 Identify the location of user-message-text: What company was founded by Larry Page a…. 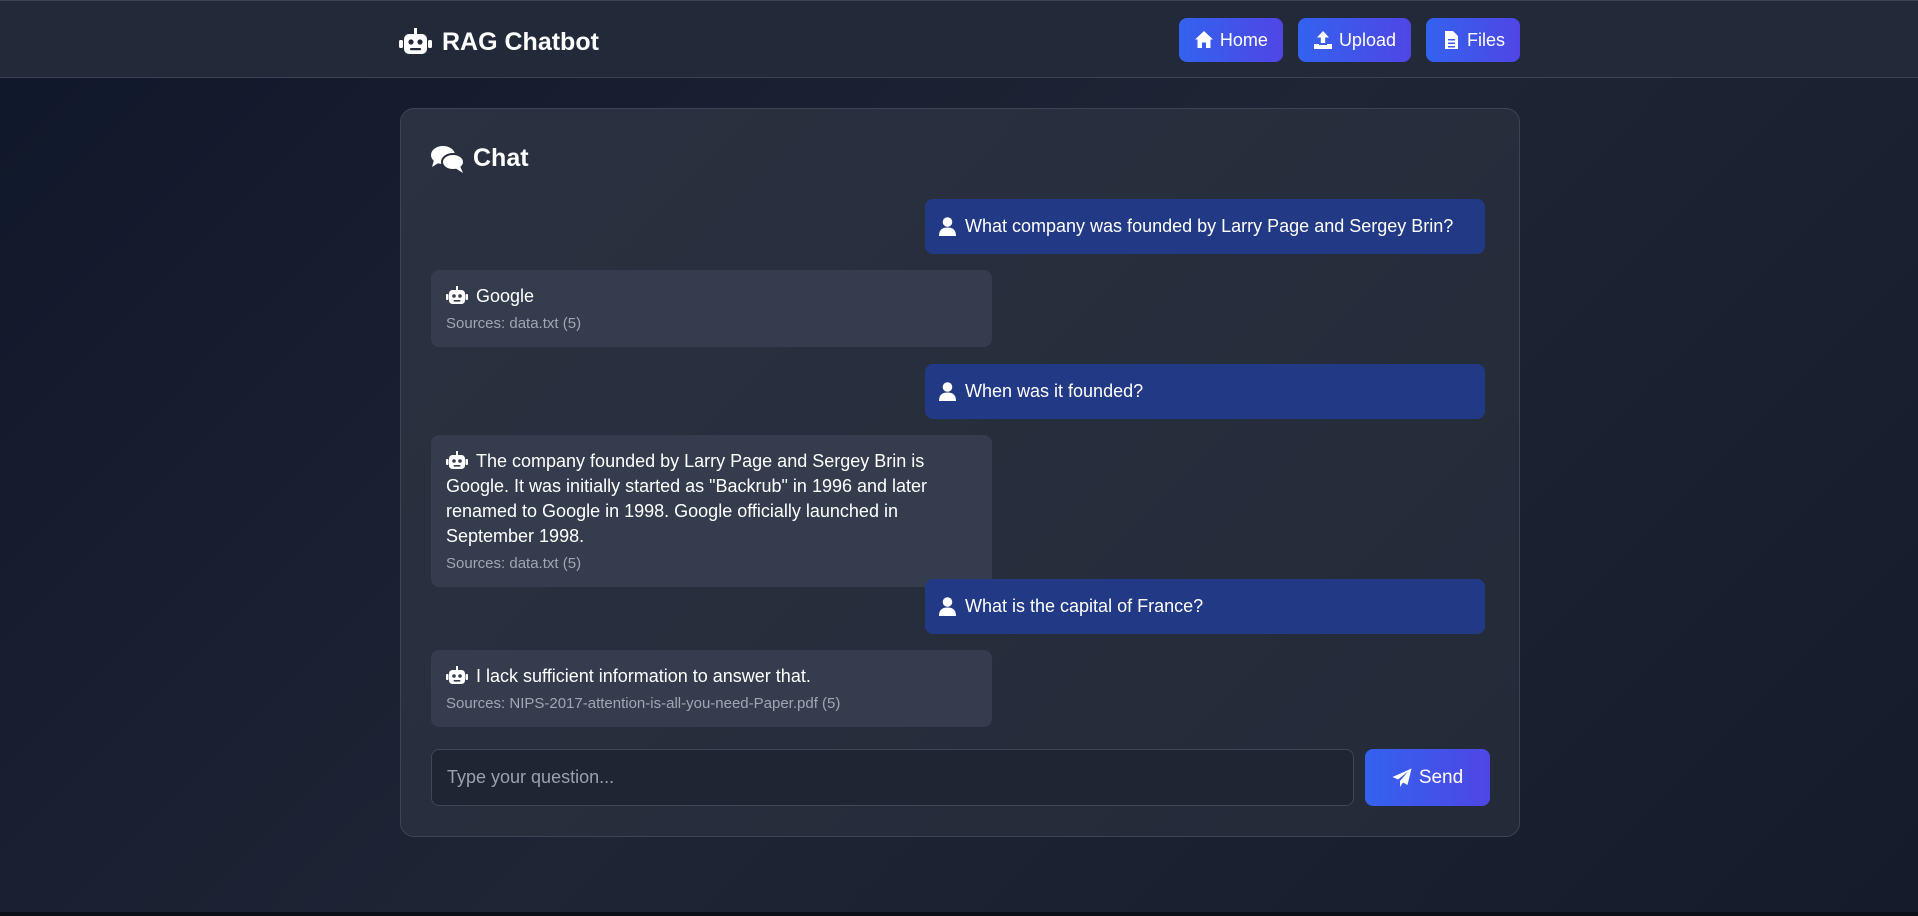
(1209, 226).